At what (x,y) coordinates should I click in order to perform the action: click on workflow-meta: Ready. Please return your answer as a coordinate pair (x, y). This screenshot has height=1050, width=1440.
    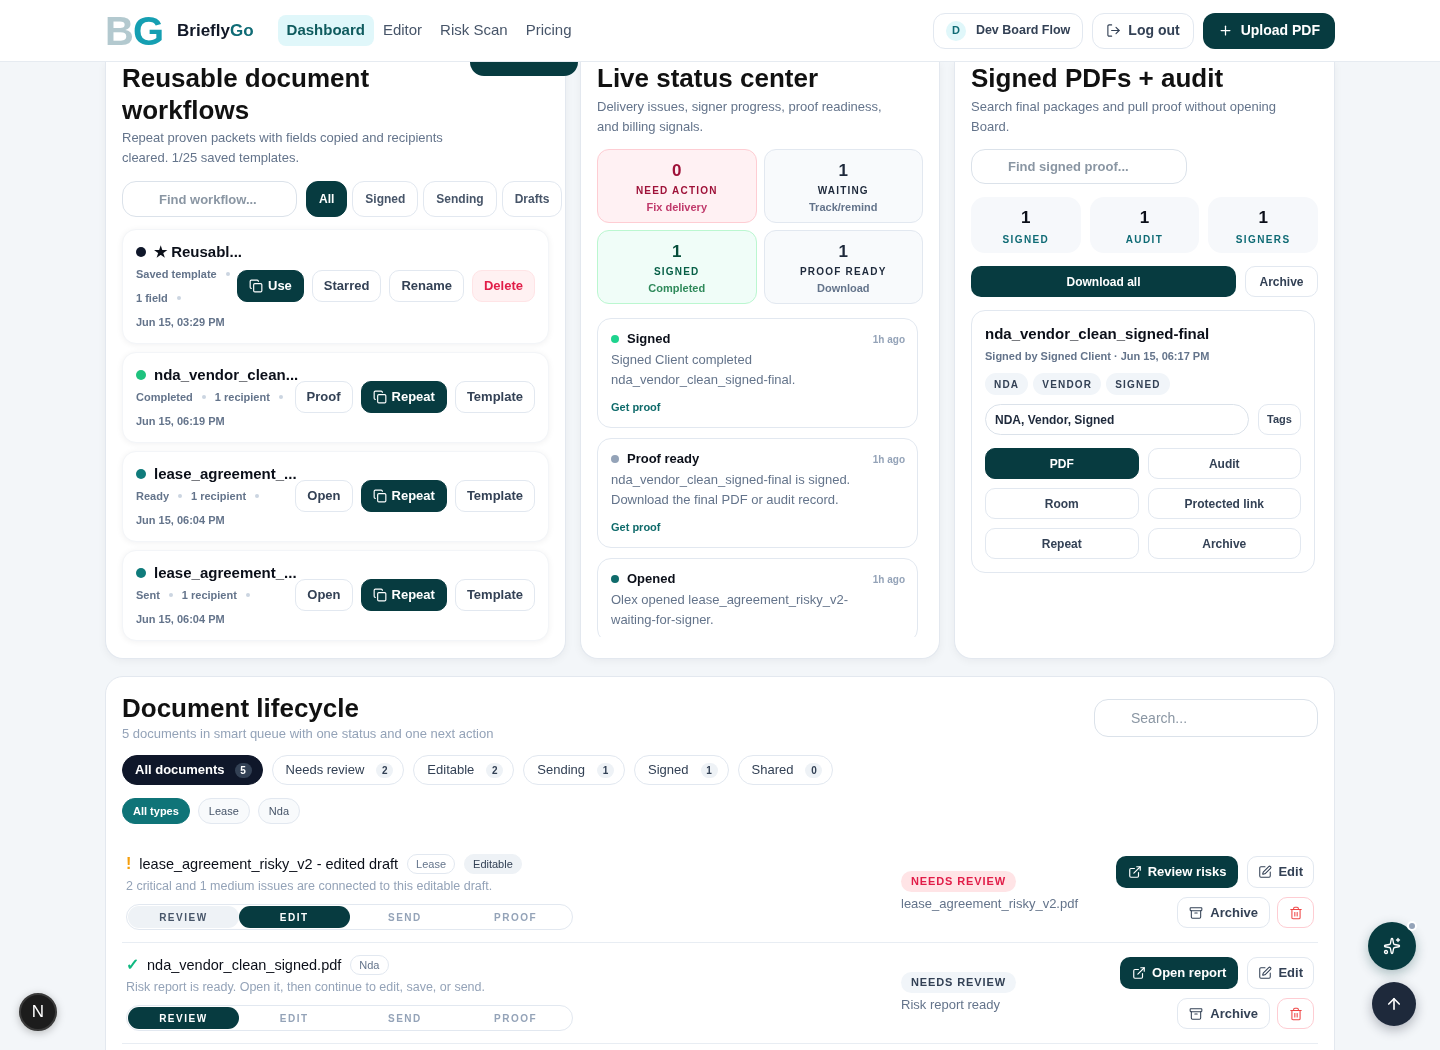
    Looking at the image, I should click on (153, 496).